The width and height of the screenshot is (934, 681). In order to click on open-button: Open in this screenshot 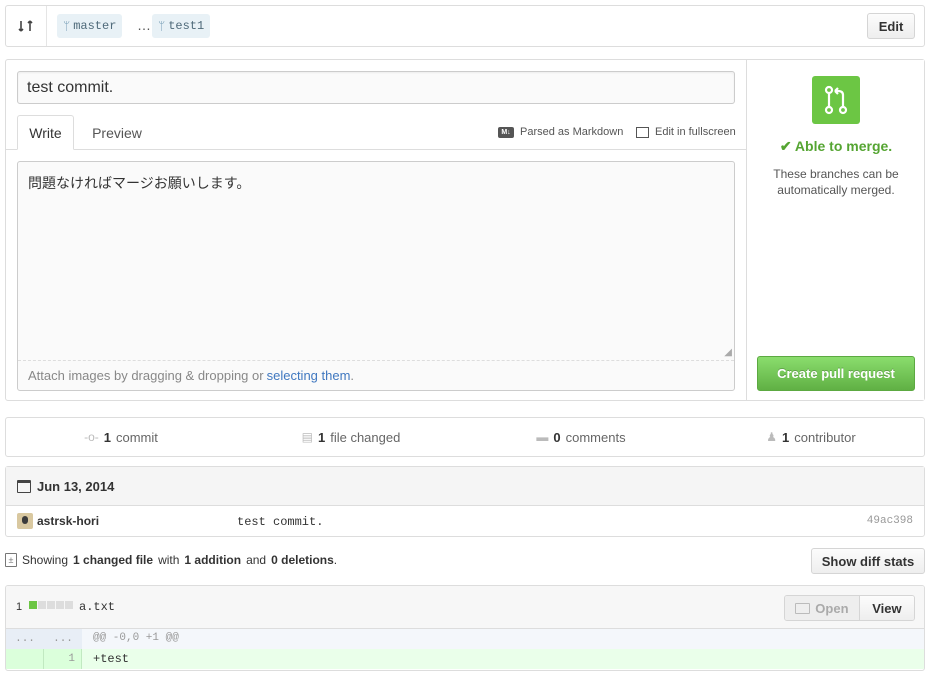, I will do `click(822, 608)`.